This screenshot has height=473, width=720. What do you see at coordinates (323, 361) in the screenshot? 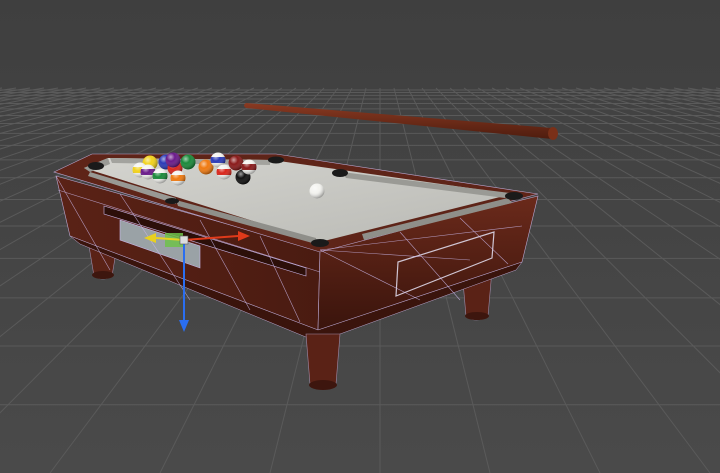
I see `table-leg-front-right` at bounding box center [323, 361].